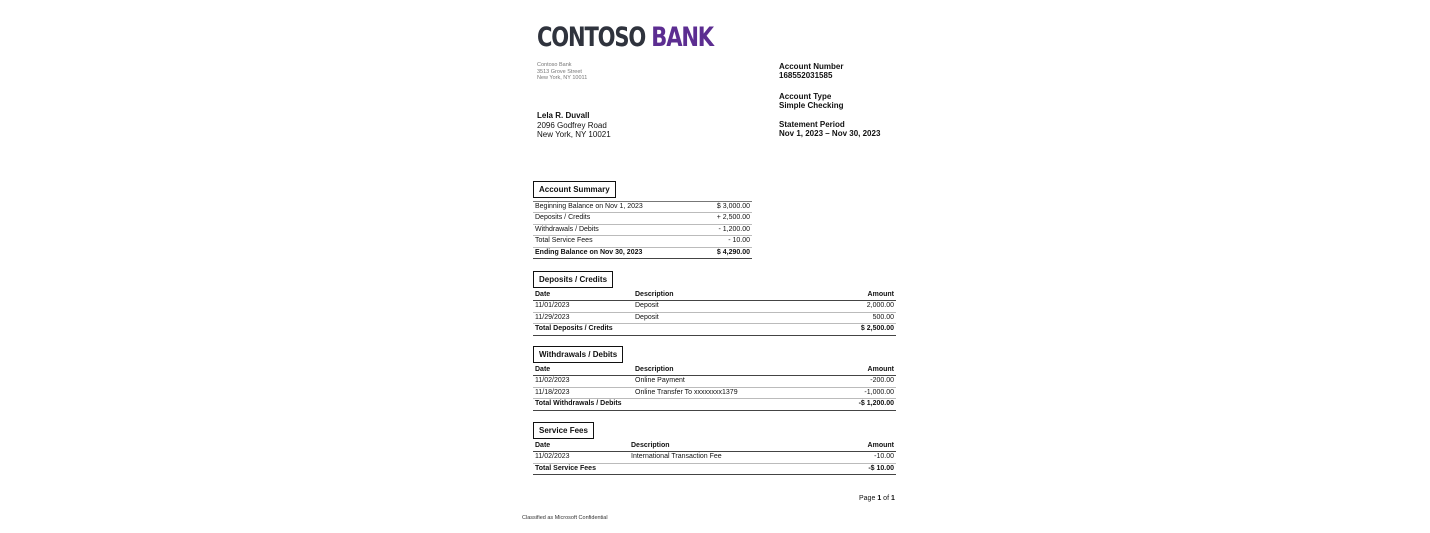 This screenshot has height=533, width=1430. I want to click on page-of: of, so click(886, 498).